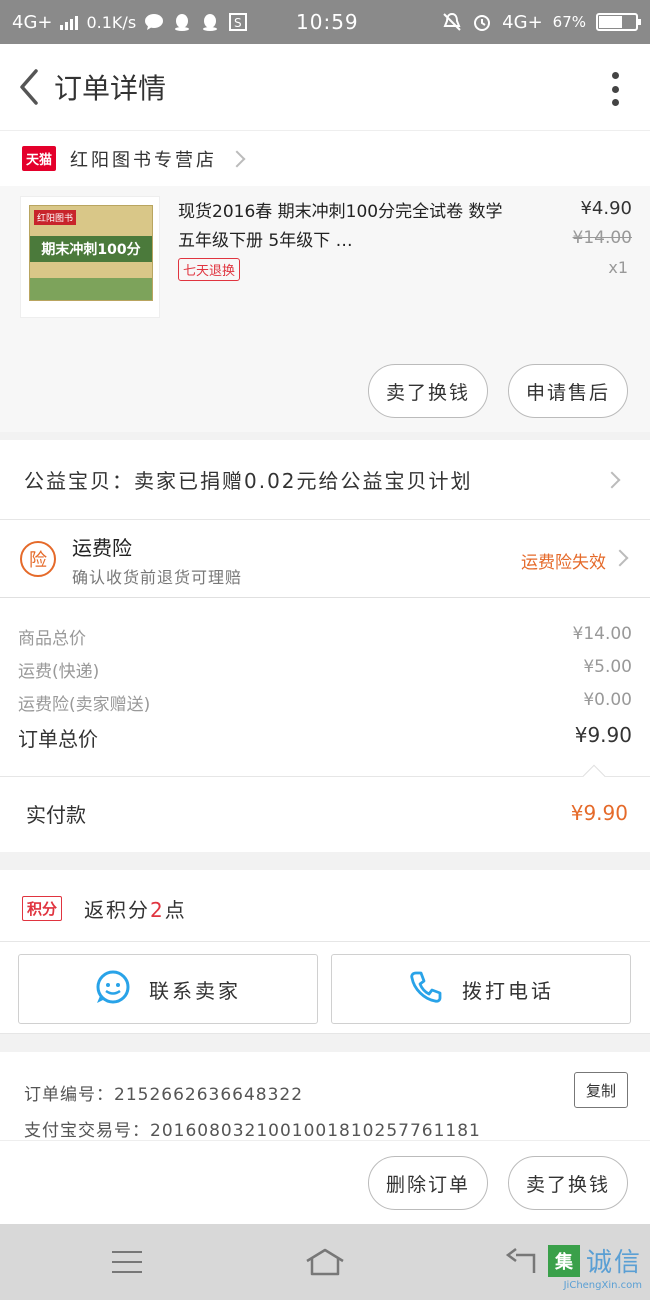  I want to click on cover-title: 期末冲刺100分, so click(91, 249).